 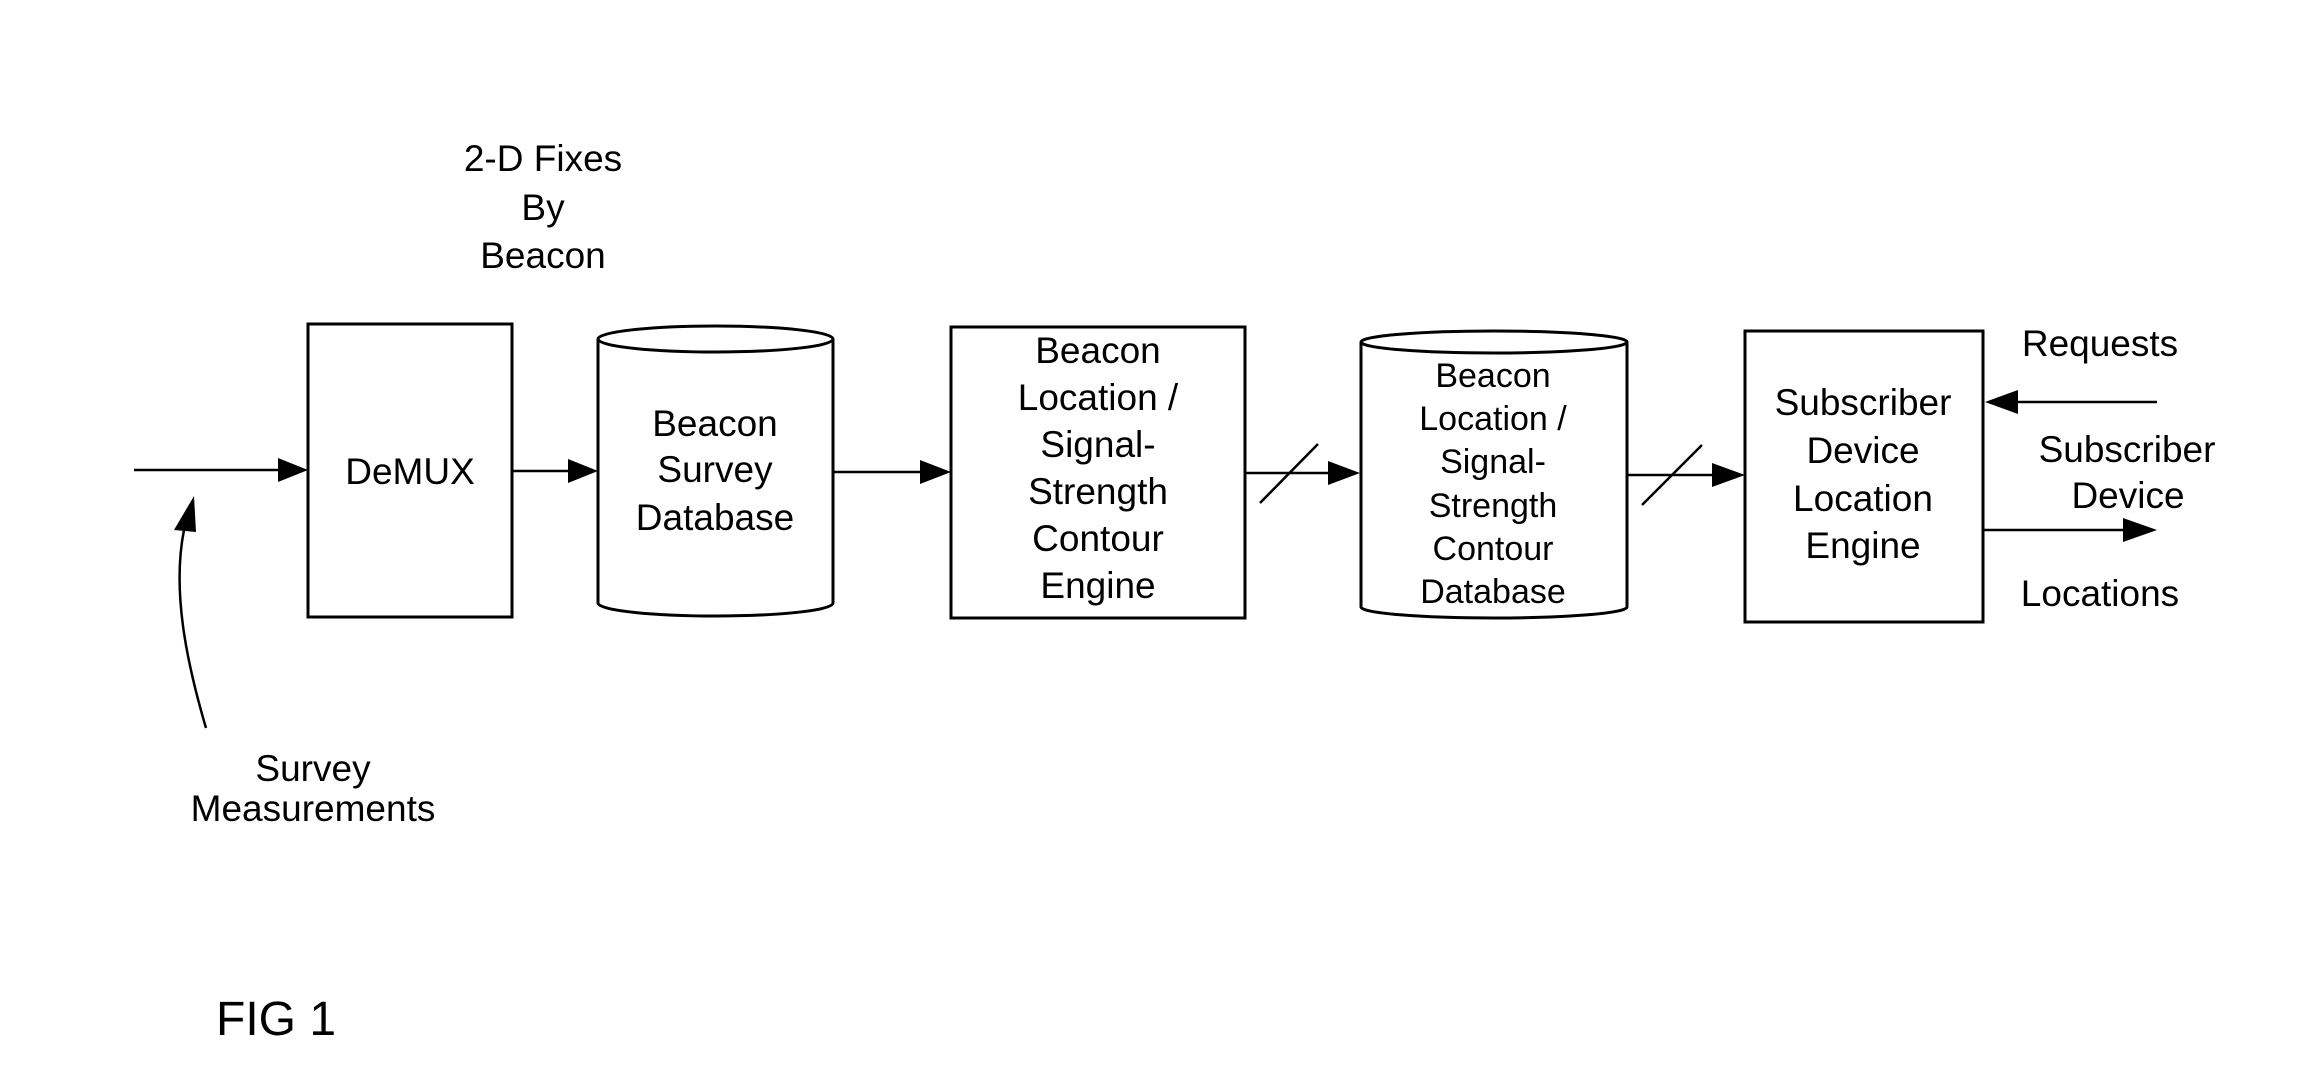 I want to click on input-arrow, so click(x=221, y=470).